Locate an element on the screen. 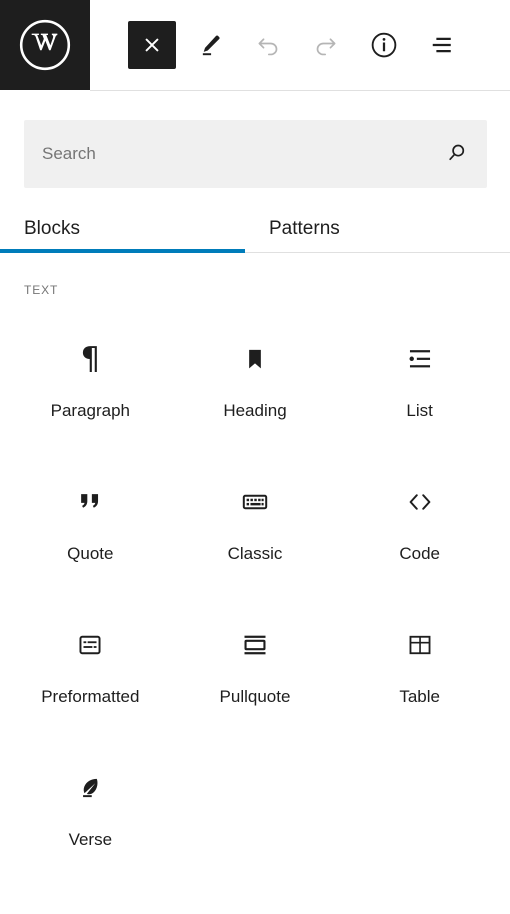 The width and height of the screenshot is (510, 914). close-x-icon is located at coordinates (152, 45).